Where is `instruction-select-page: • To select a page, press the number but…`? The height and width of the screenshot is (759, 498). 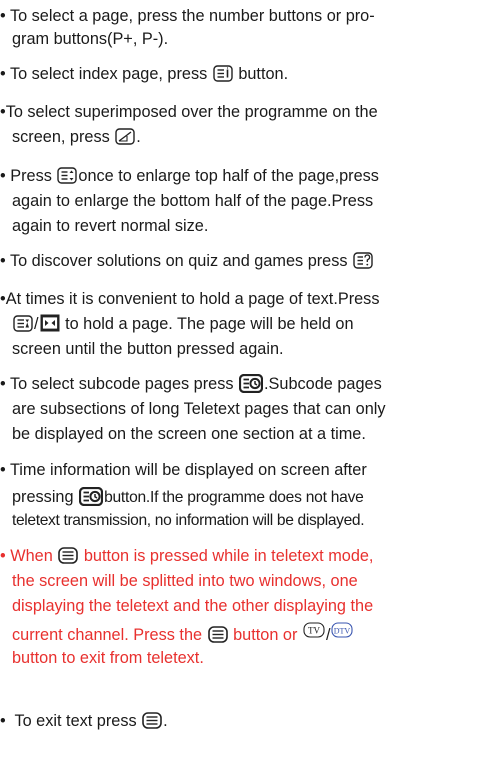
instruction-select-page: • To select a page, press the number but… is located at coordinates (245, 28).